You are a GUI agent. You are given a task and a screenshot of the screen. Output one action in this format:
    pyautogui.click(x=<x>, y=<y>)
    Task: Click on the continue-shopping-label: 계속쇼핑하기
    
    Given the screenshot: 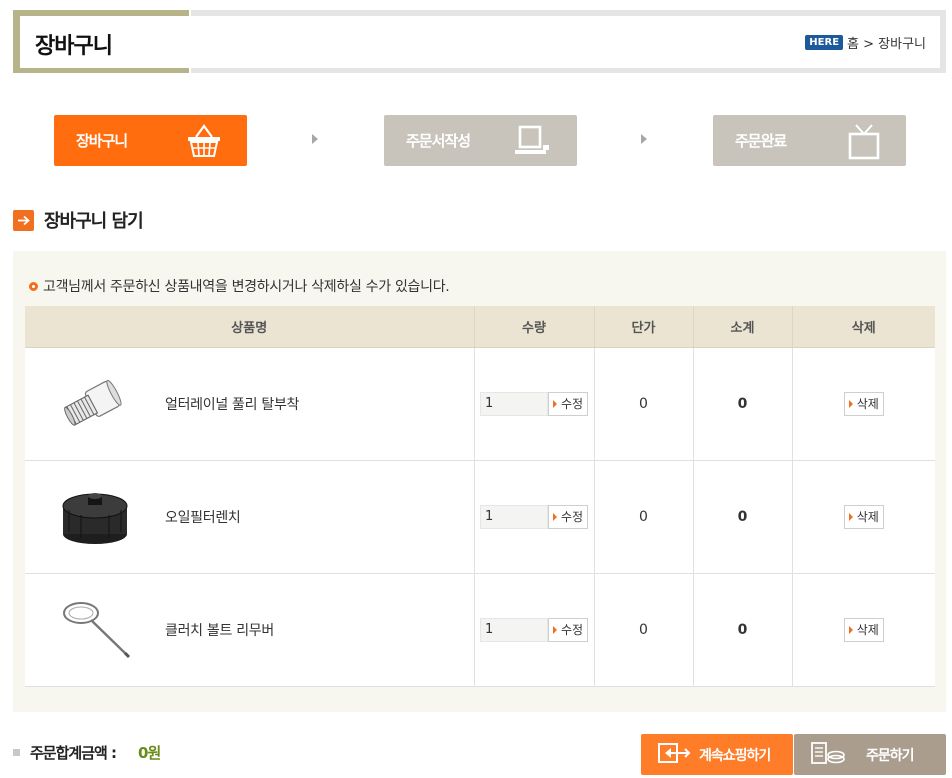 What is the action you would take?
    pyautogui.click(x=735, y=755)
    